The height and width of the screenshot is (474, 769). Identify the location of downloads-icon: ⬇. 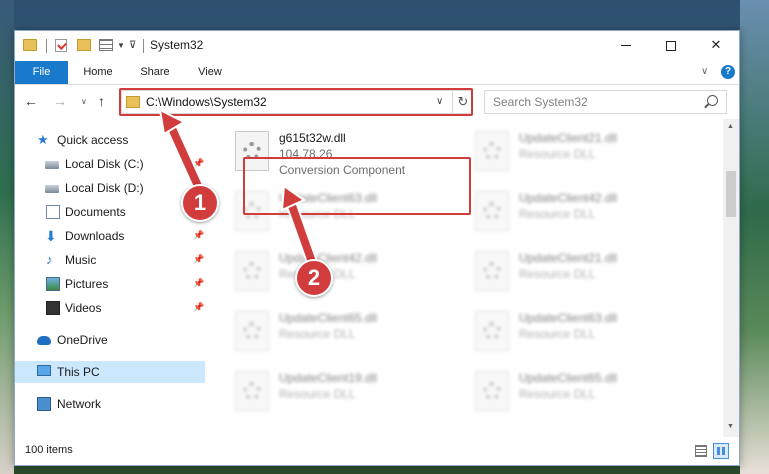
(51, 236).